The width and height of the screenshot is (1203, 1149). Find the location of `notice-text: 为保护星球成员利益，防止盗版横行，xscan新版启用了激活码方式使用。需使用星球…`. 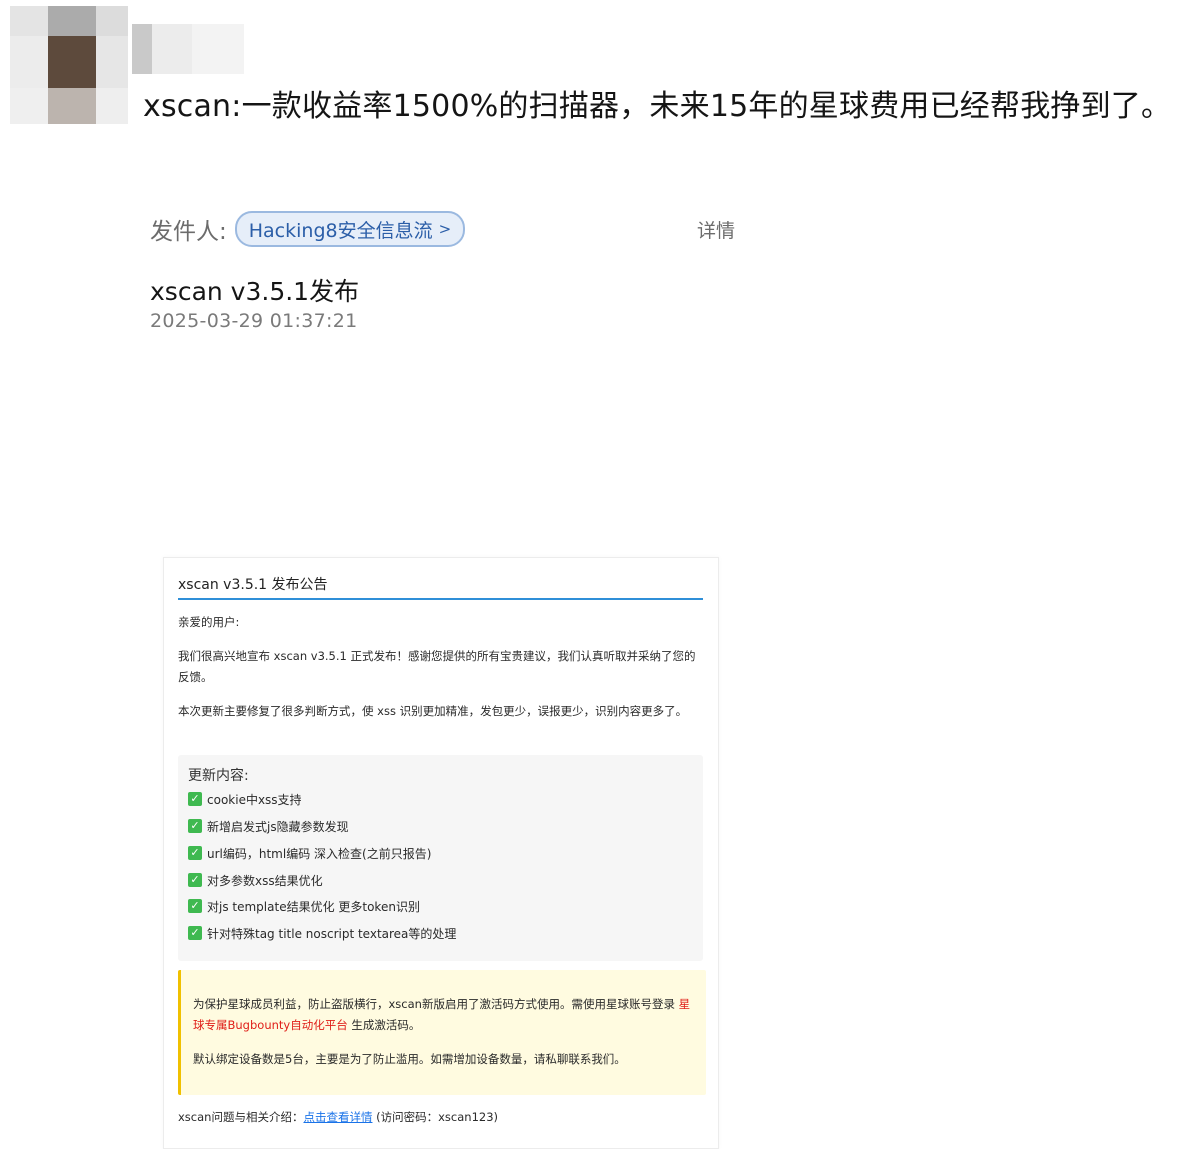

notice-text: 为保护星球成员利益，防止盗版横行，xscan新版启用了激活码方式使用。需使用星球… is located at coordinates (436, 1004).